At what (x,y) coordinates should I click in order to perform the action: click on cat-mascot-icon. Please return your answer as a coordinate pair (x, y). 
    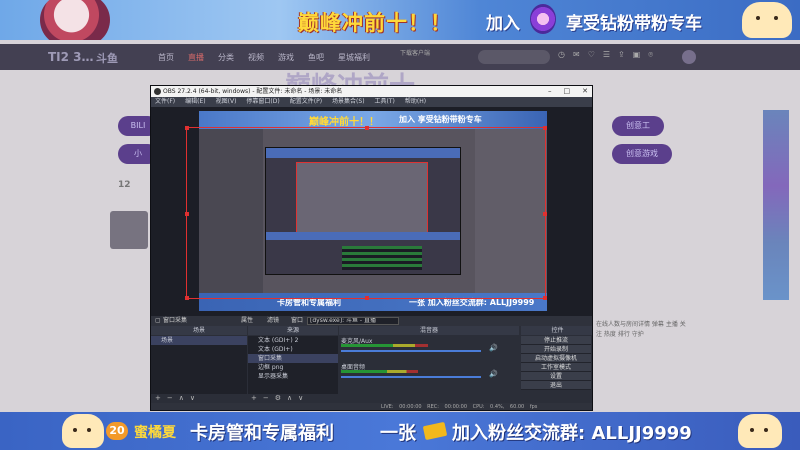
    Looking at the image, I should click on (83, 431).